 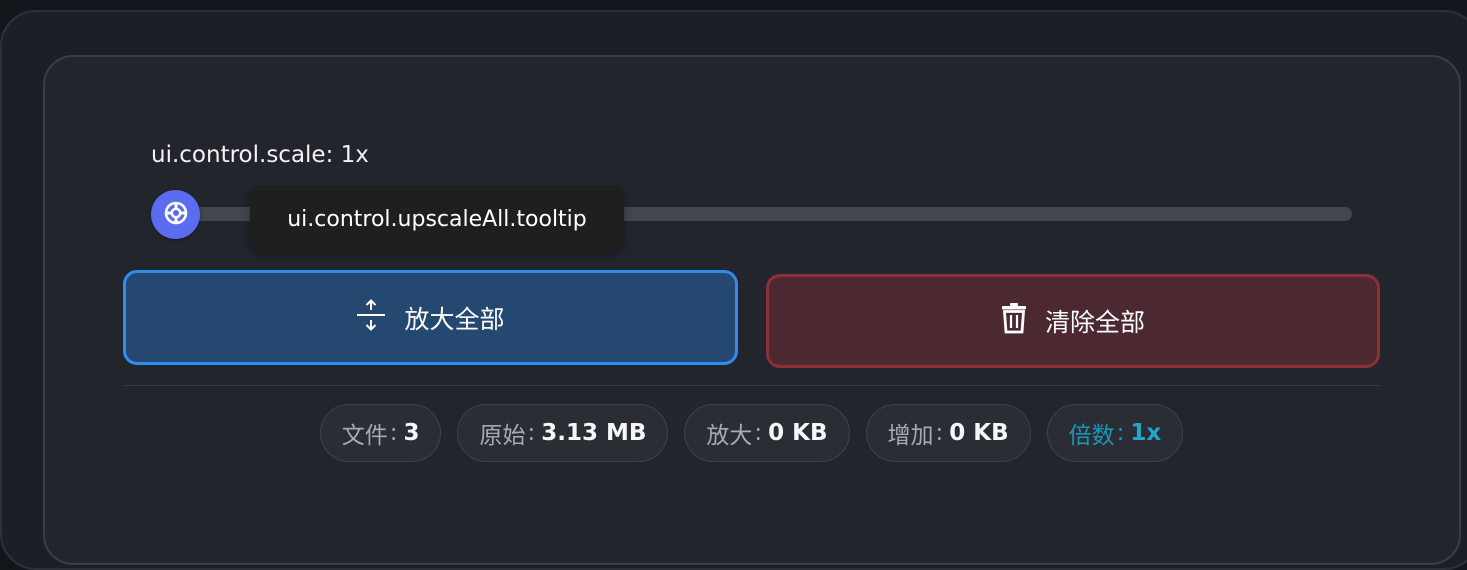 I want to click on stat-value: 3, so click(x=411, y=433).